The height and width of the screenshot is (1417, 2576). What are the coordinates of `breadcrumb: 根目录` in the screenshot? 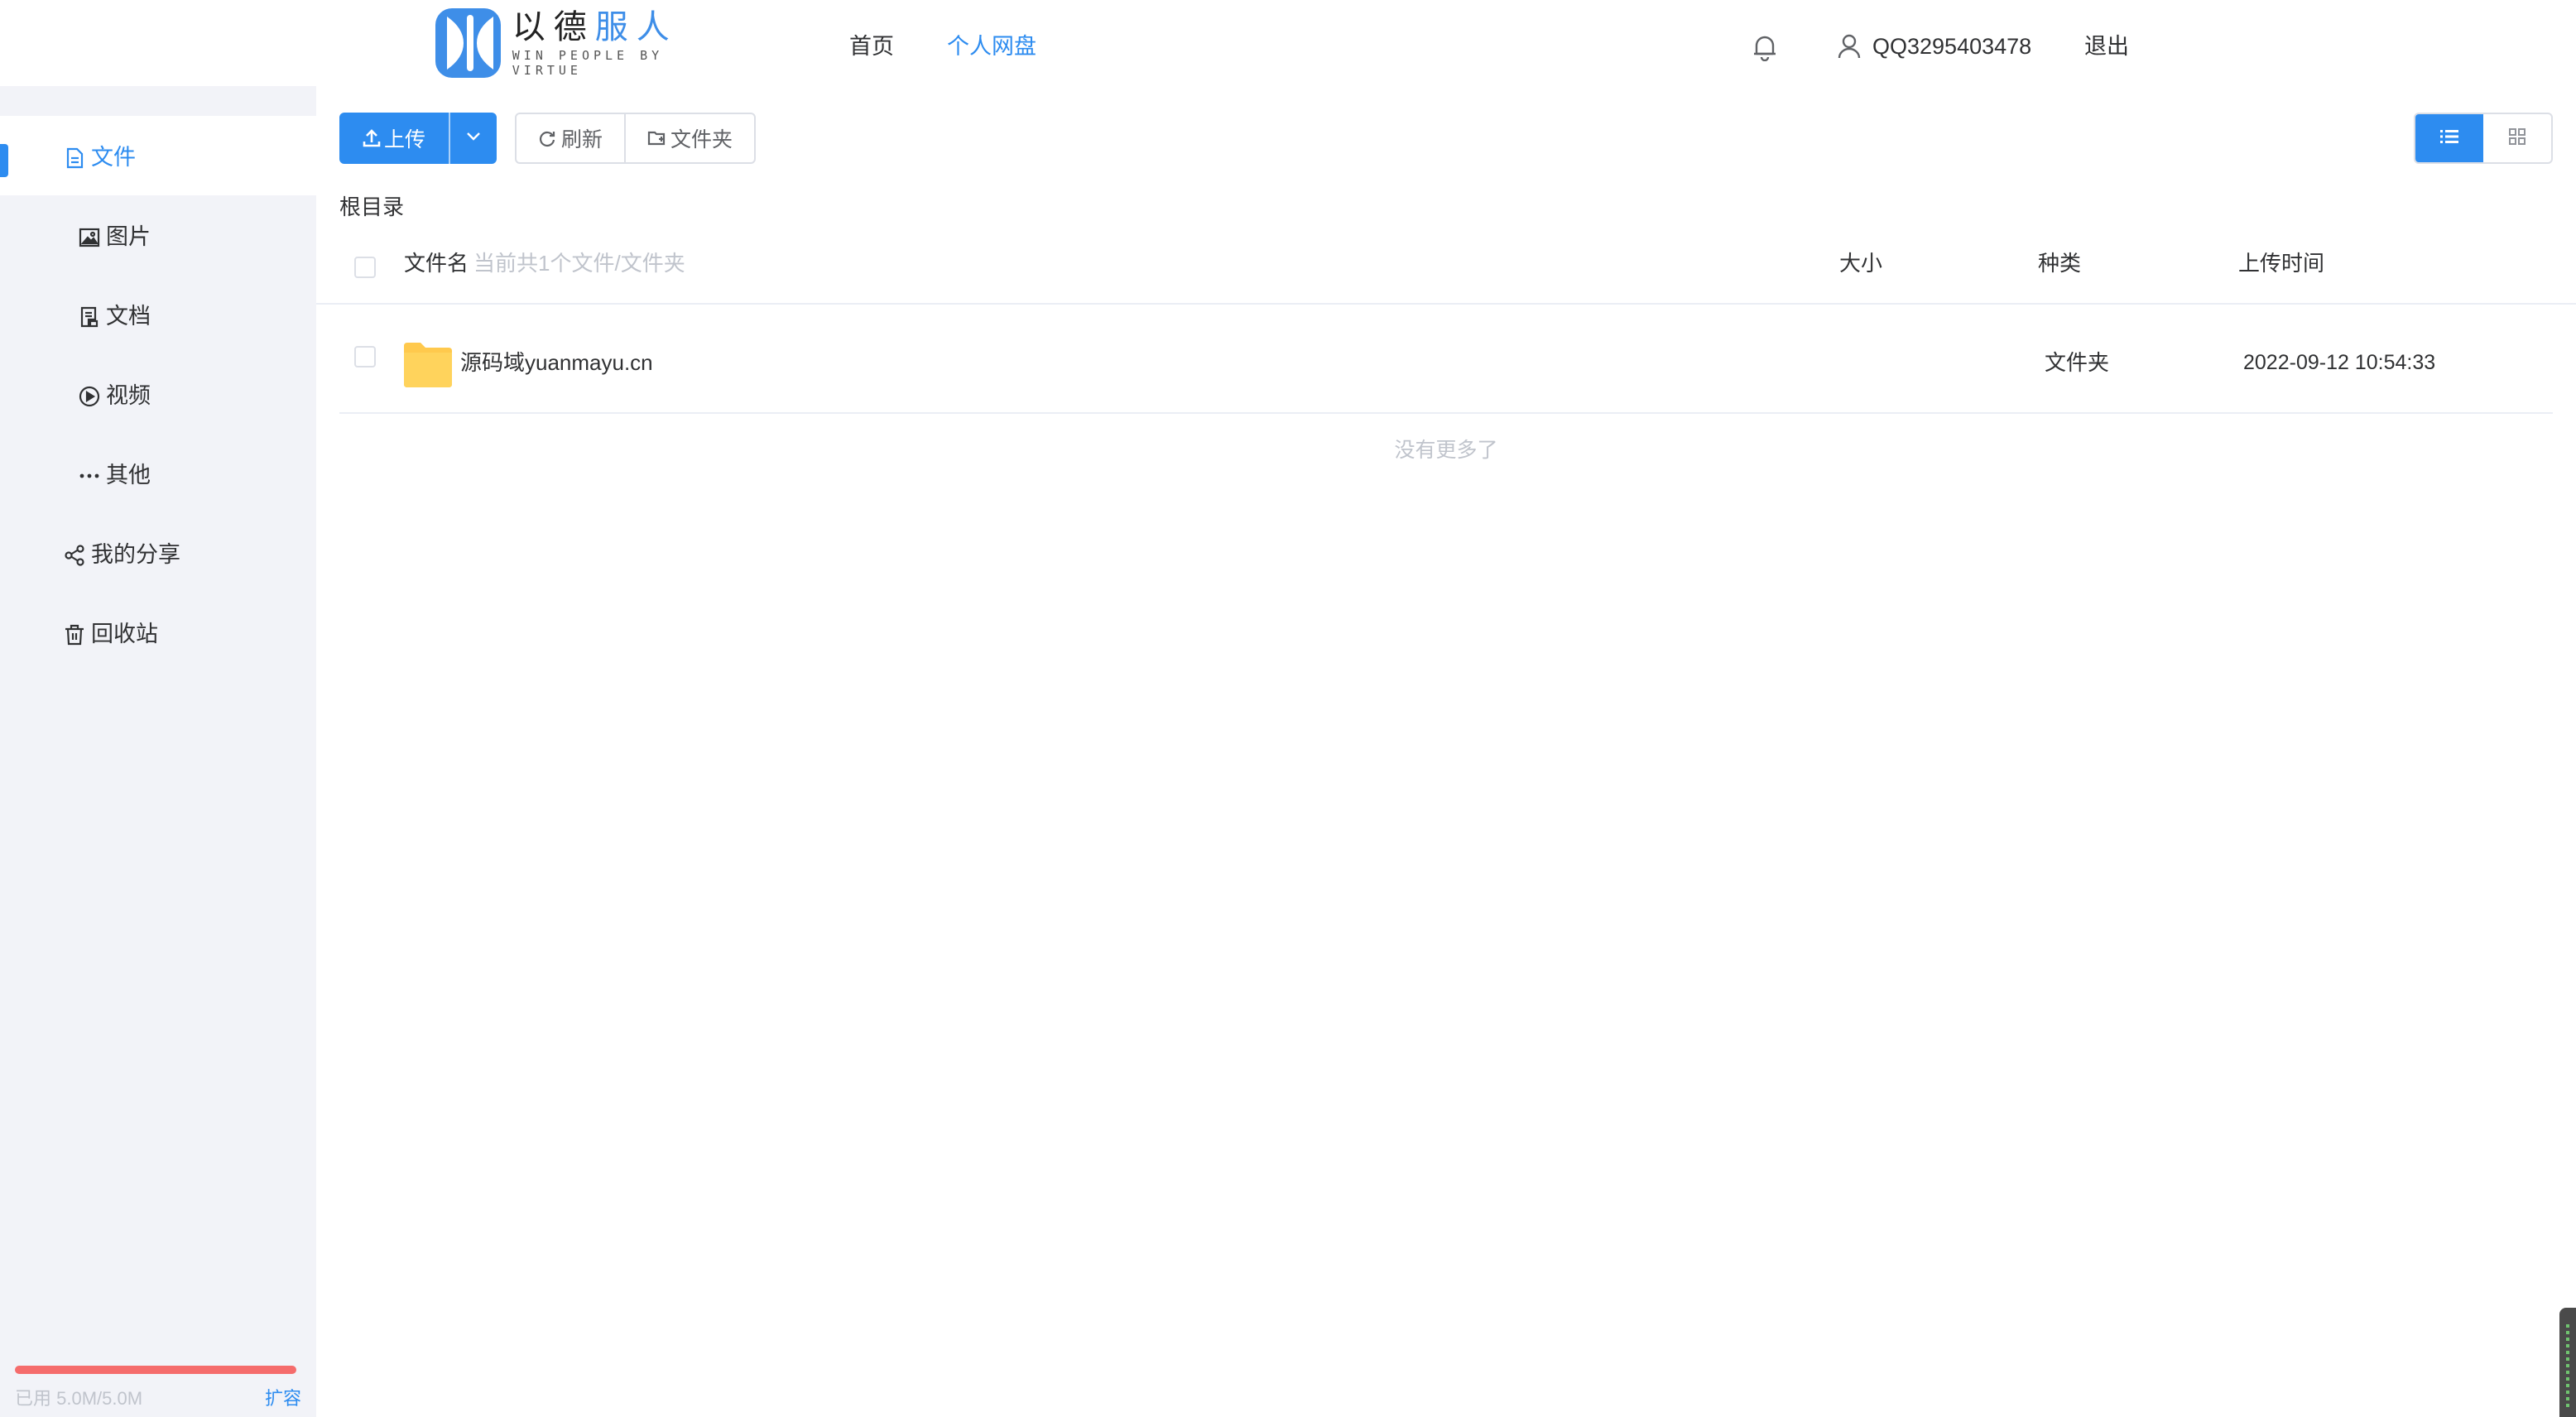 It's located at (371, 207).